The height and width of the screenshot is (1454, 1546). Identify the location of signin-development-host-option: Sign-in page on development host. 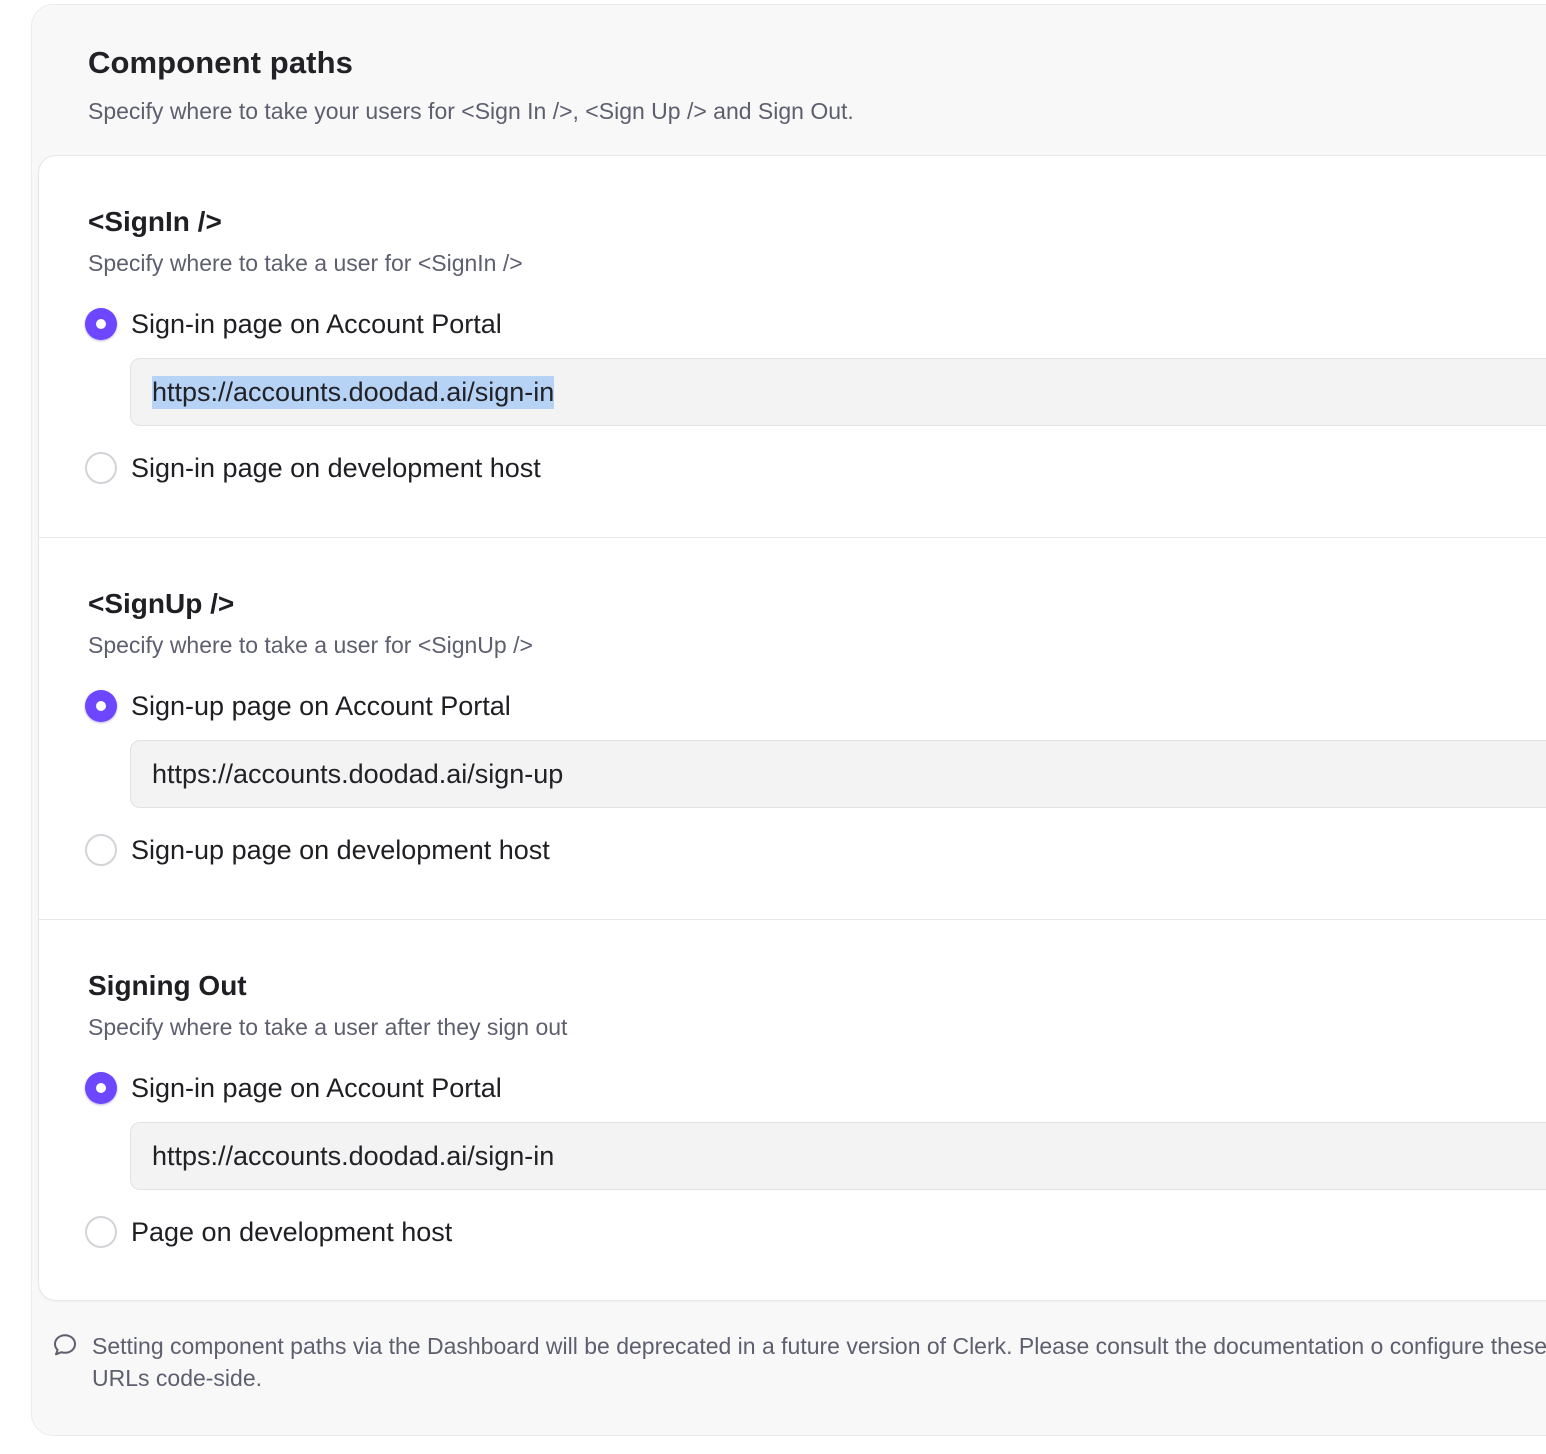
(313, 468).